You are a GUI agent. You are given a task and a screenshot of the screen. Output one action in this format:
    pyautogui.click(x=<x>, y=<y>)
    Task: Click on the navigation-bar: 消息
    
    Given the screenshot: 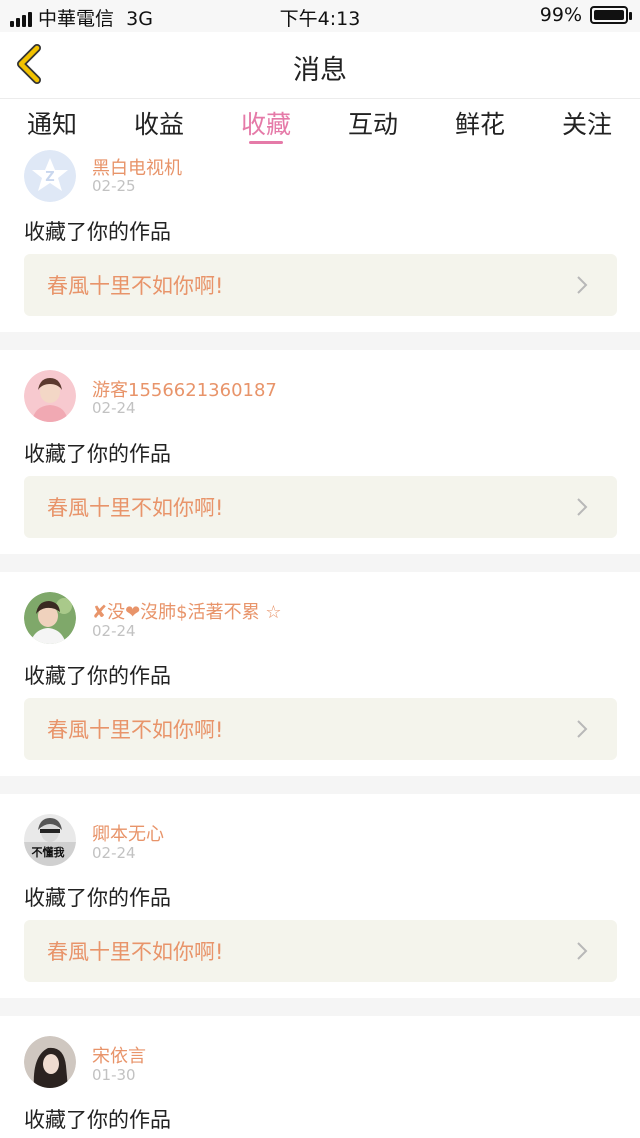 What is the action you would take?
    pyautogui.click(x=320, y=65)
    